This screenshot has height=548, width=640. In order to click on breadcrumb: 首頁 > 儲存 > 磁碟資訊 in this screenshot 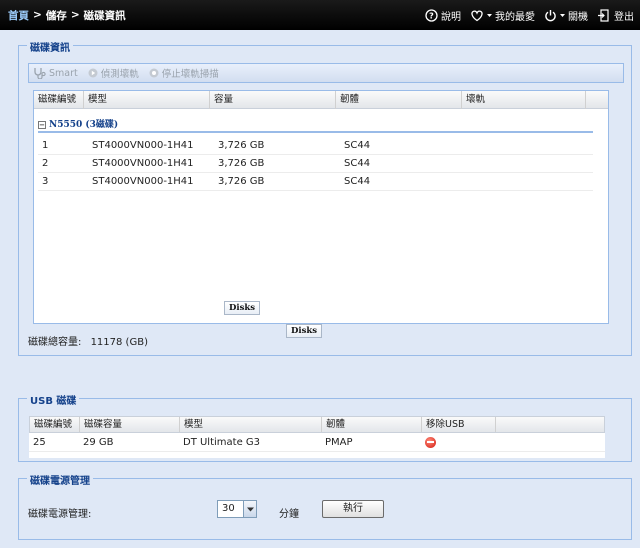, I will do `click(63, 15)`.